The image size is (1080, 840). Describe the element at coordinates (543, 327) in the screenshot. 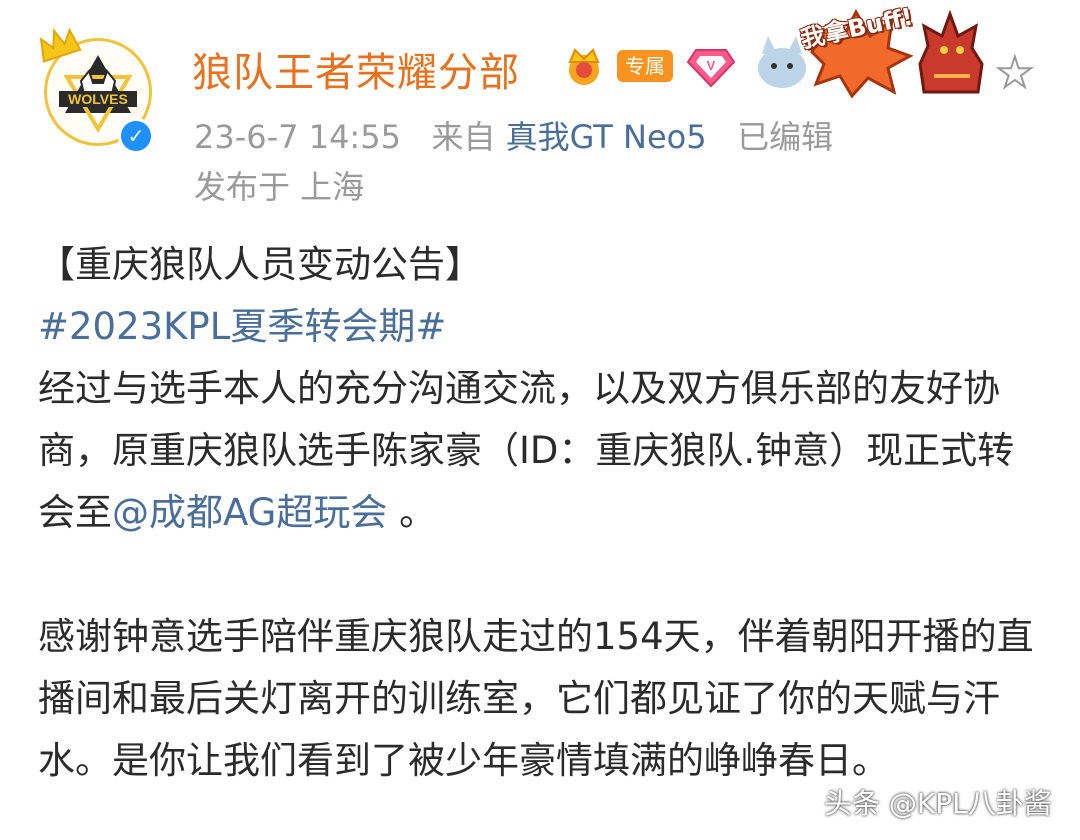

I see `hashtag-link: #2023KPL夏季转会期#` at that location.